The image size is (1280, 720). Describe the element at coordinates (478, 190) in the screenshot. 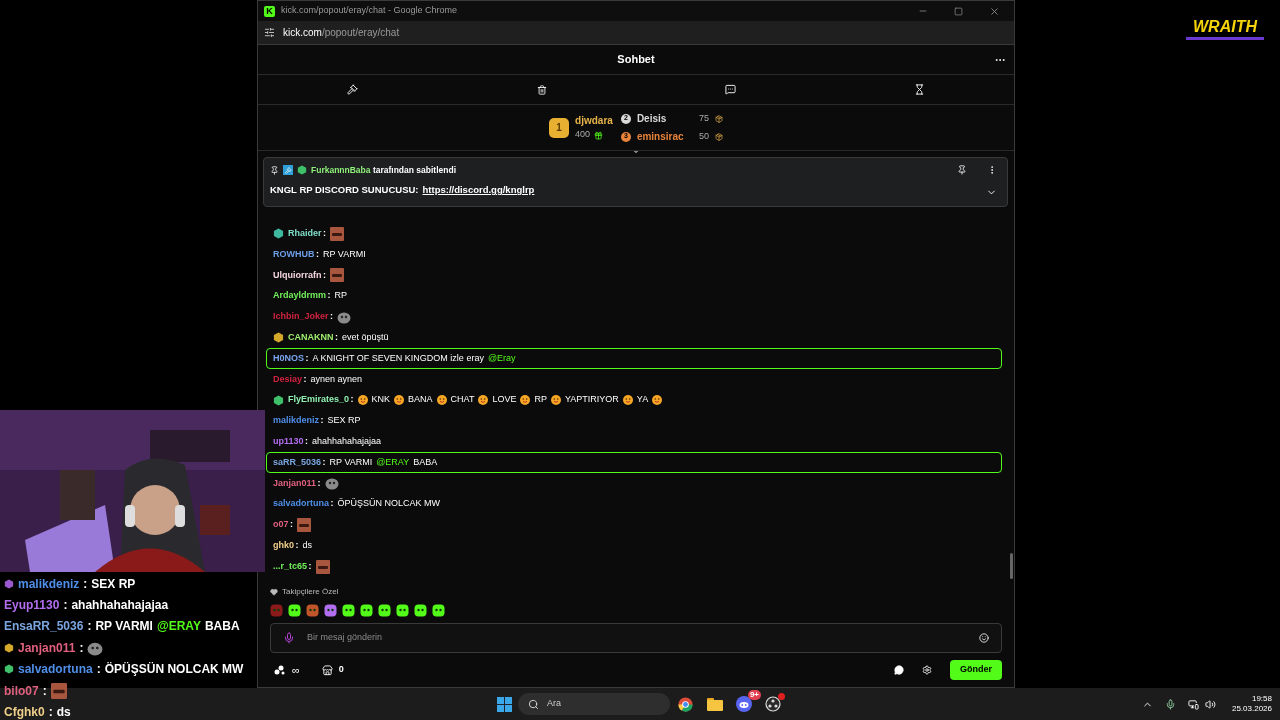

I see `discord-link: https://discord.gg/knglrp` at that location.